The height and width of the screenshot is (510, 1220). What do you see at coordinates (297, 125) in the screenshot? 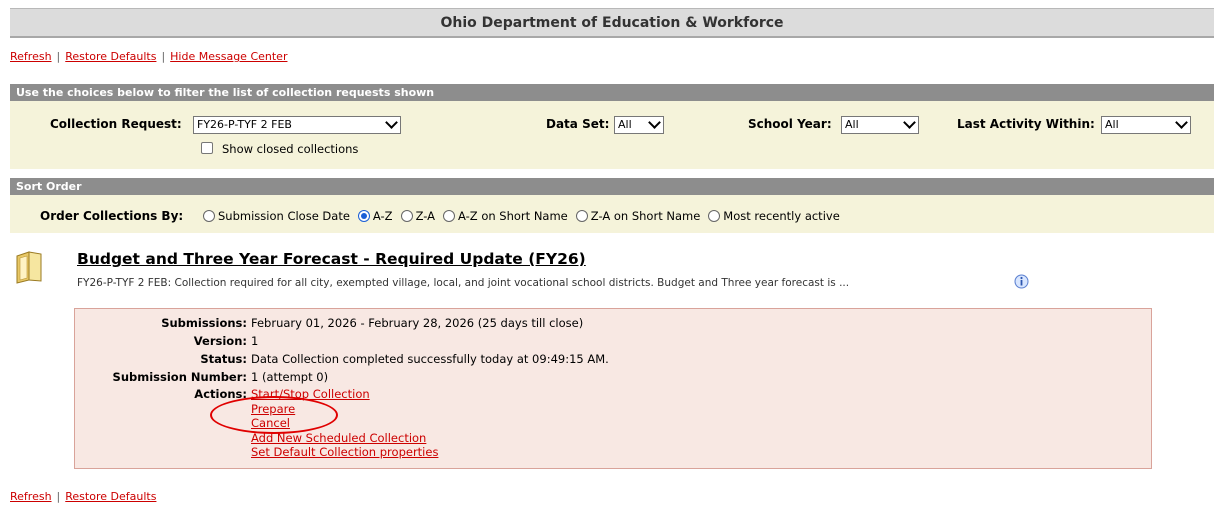
I see `collection-request-select: FY26-P-TYF 2 FEB` at bounding box center [297, 125].